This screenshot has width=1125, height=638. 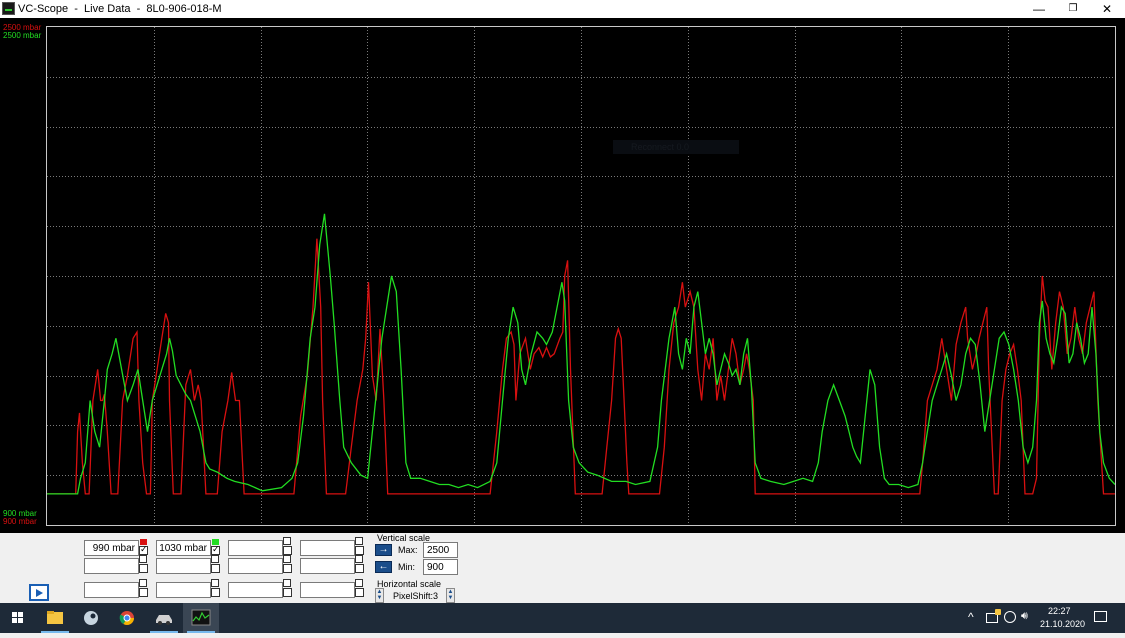 I want to click on horizontal-scale-spin-up: ▲ ▼, so click(x=450, y=595).